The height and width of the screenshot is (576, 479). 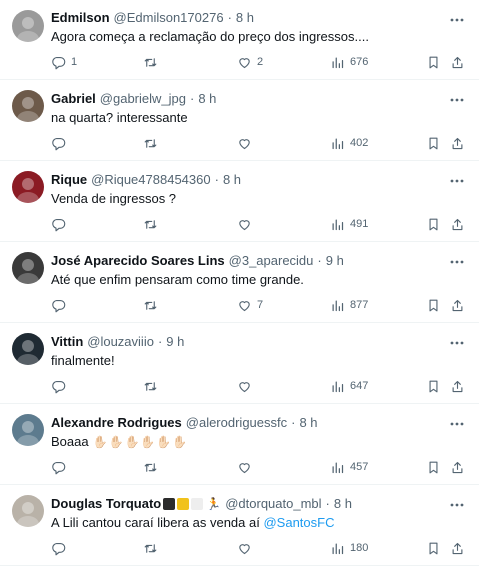 I want to click on action-bar: 402, so click(x=258, y=143).